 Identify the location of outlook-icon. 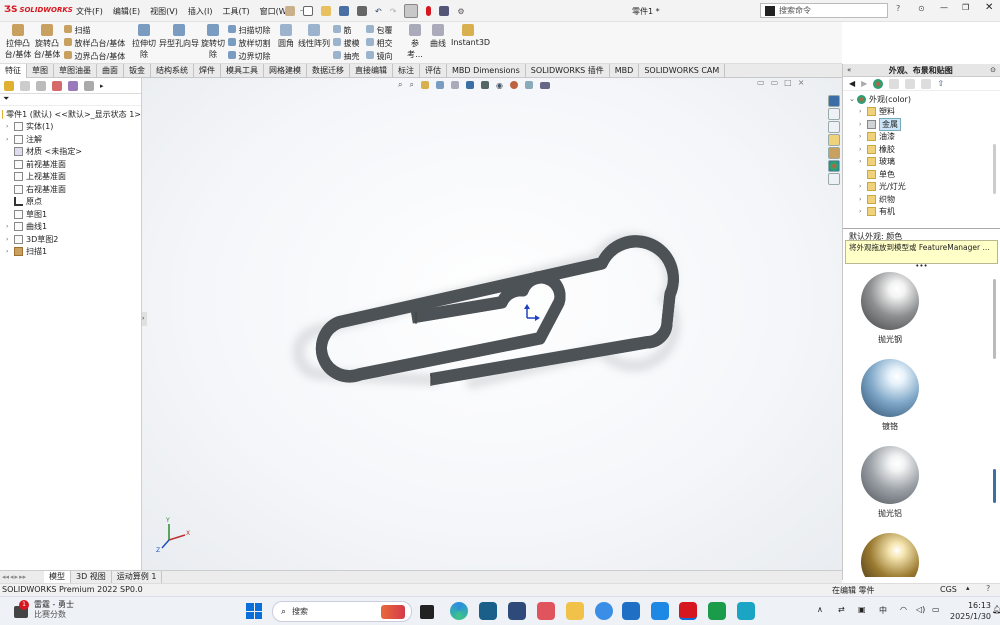
(631, 611).